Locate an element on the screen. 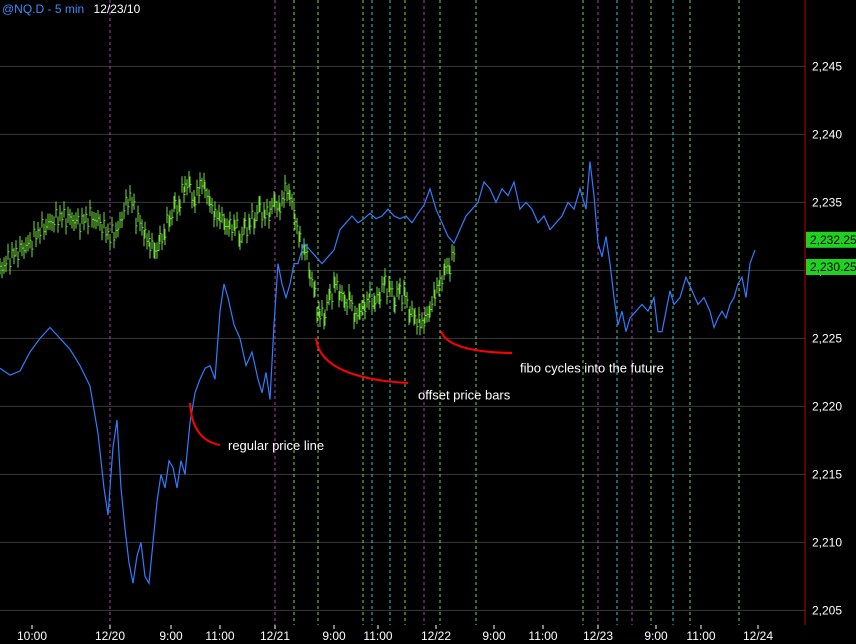 This screenshot has width=856, height=644. date-label: 12/23/10 is located at coordinates (117, 9).